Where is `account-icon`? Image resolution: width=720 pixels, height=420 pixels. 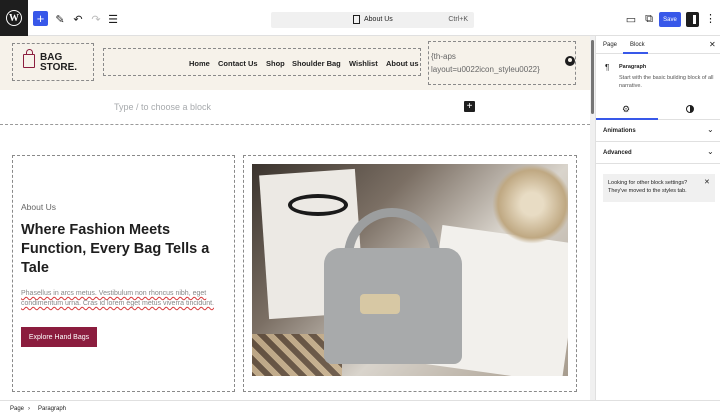
account-icon is located at coordinates (570, 61).